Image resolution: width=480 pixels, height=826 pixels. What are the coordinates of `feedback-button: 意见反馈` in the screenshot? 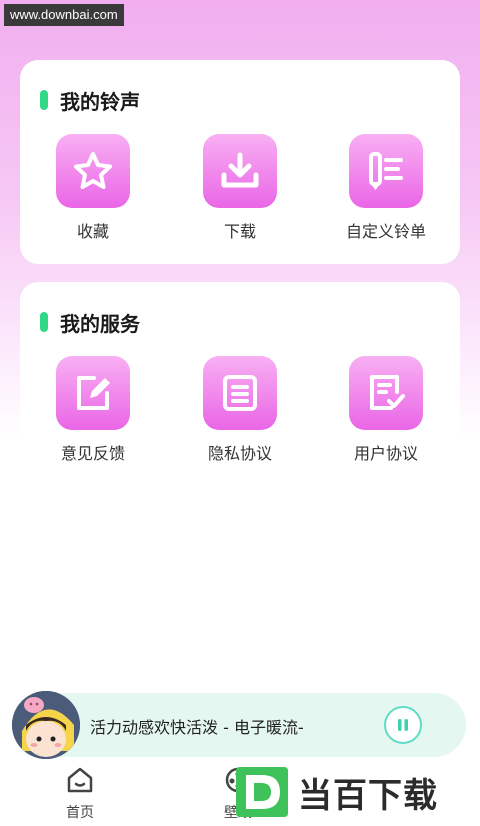 It's located at (93, 410).